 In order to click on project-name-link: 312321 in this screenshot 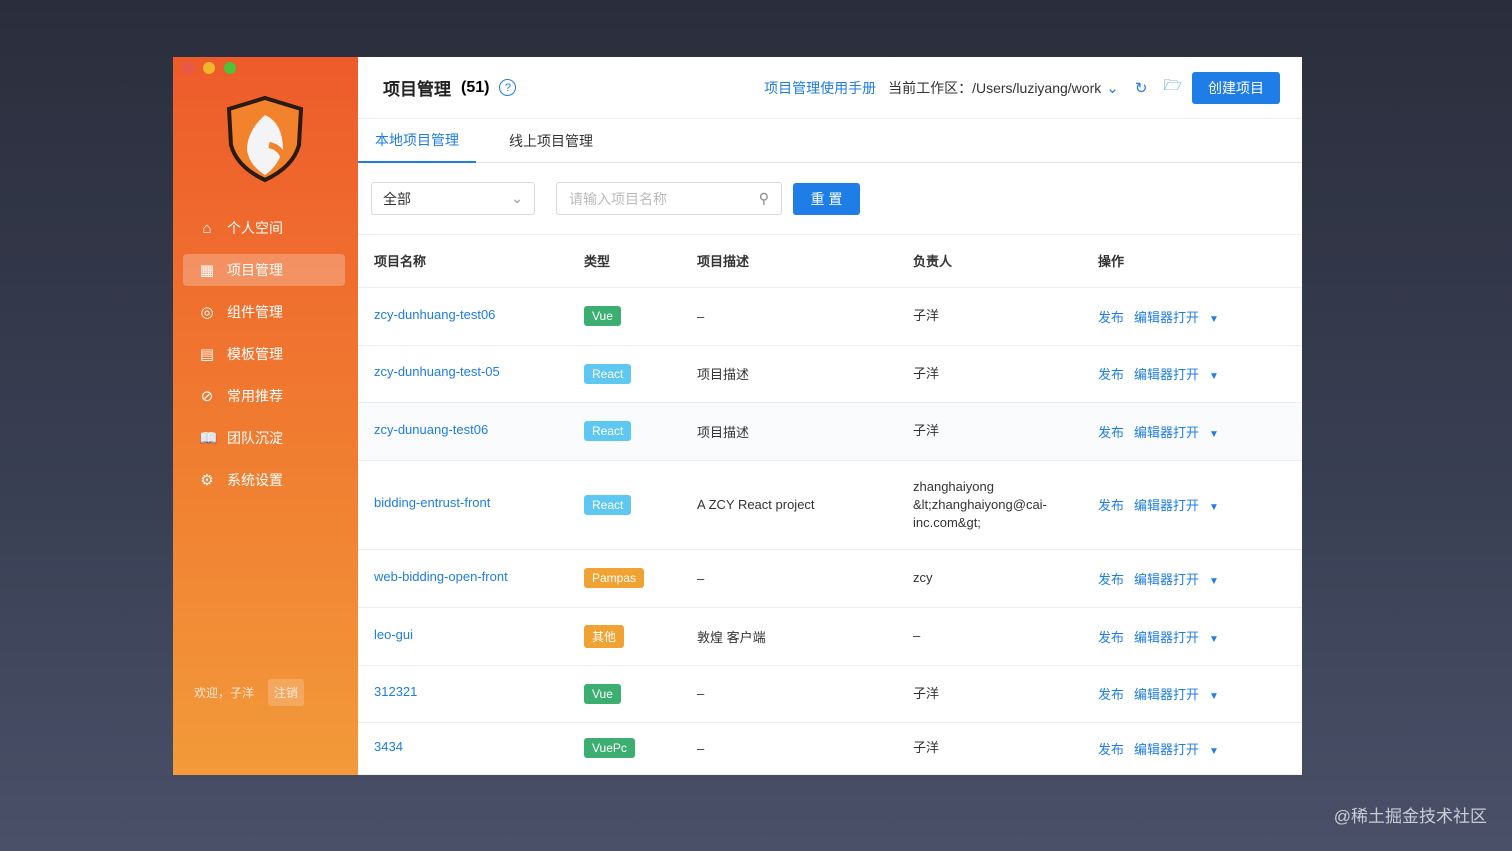, I will do `click(395, 691)`.